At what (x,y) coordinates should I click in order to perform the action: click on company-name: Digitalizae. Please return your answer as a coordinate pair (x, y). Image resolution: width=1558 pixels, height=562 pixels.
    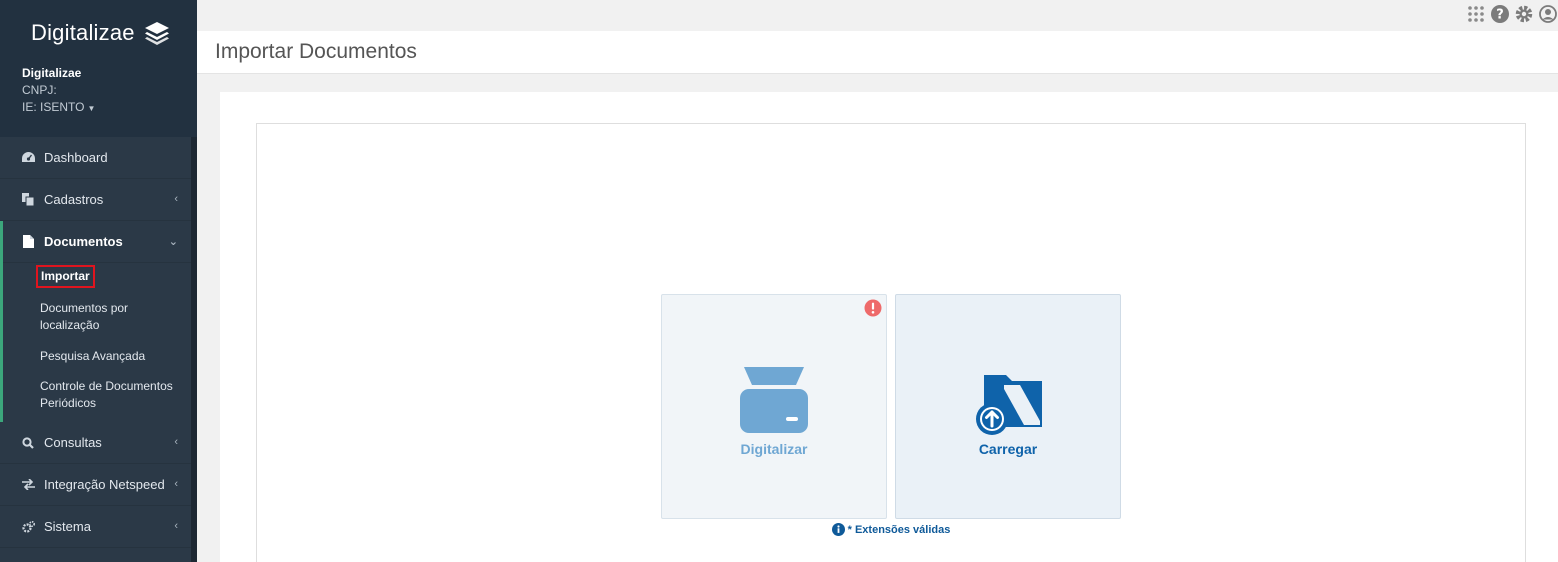
    Looking at the image, I should click on (52, 73).